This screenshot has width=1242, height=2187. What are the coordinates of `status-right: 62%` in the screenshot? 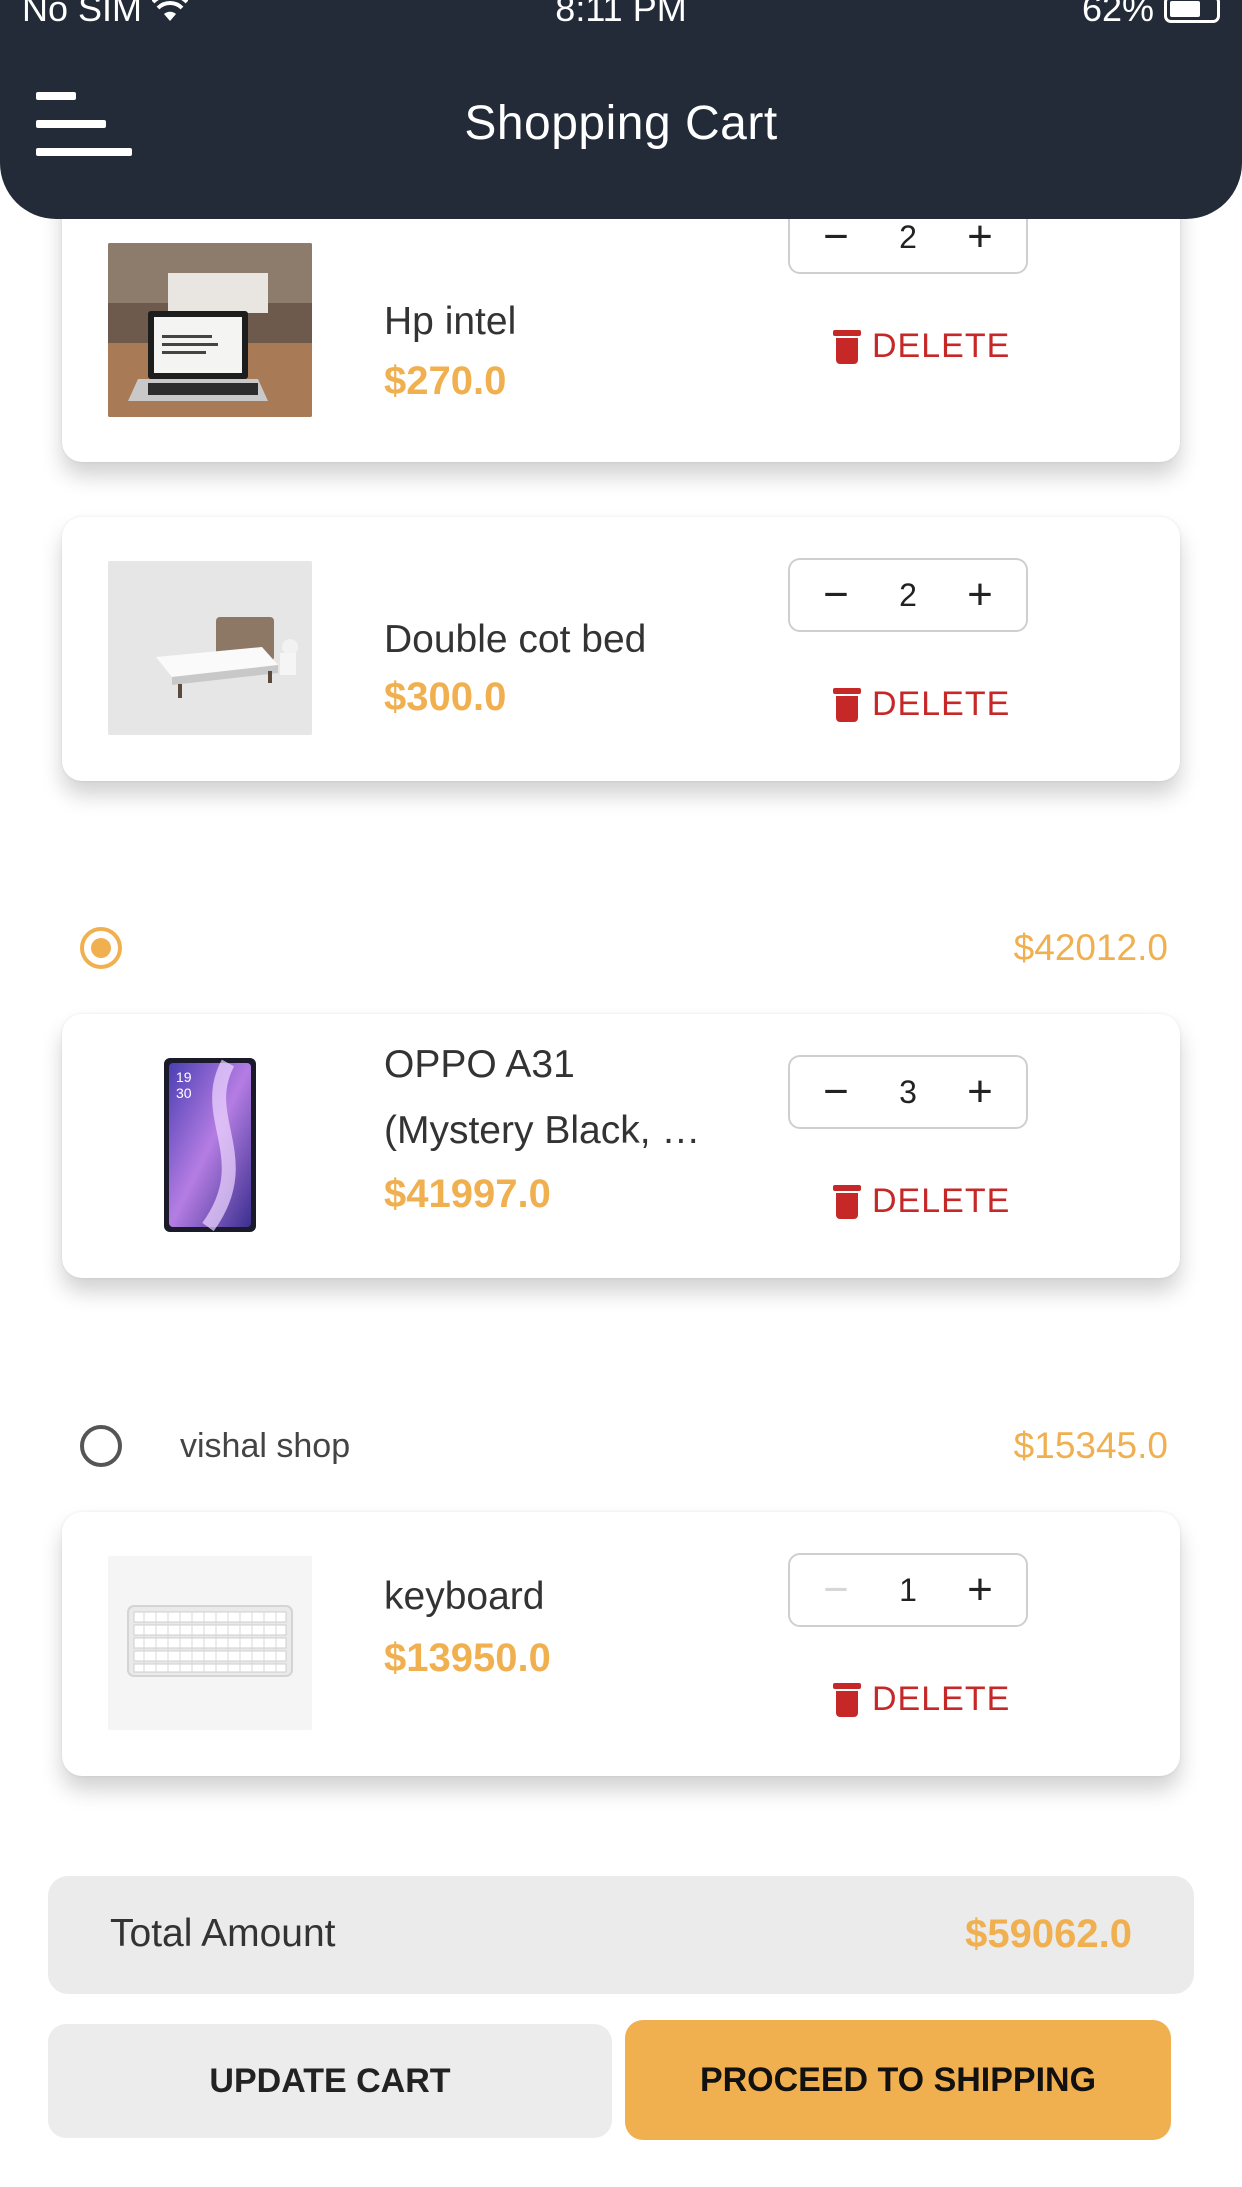 It's located at (1151, 15).